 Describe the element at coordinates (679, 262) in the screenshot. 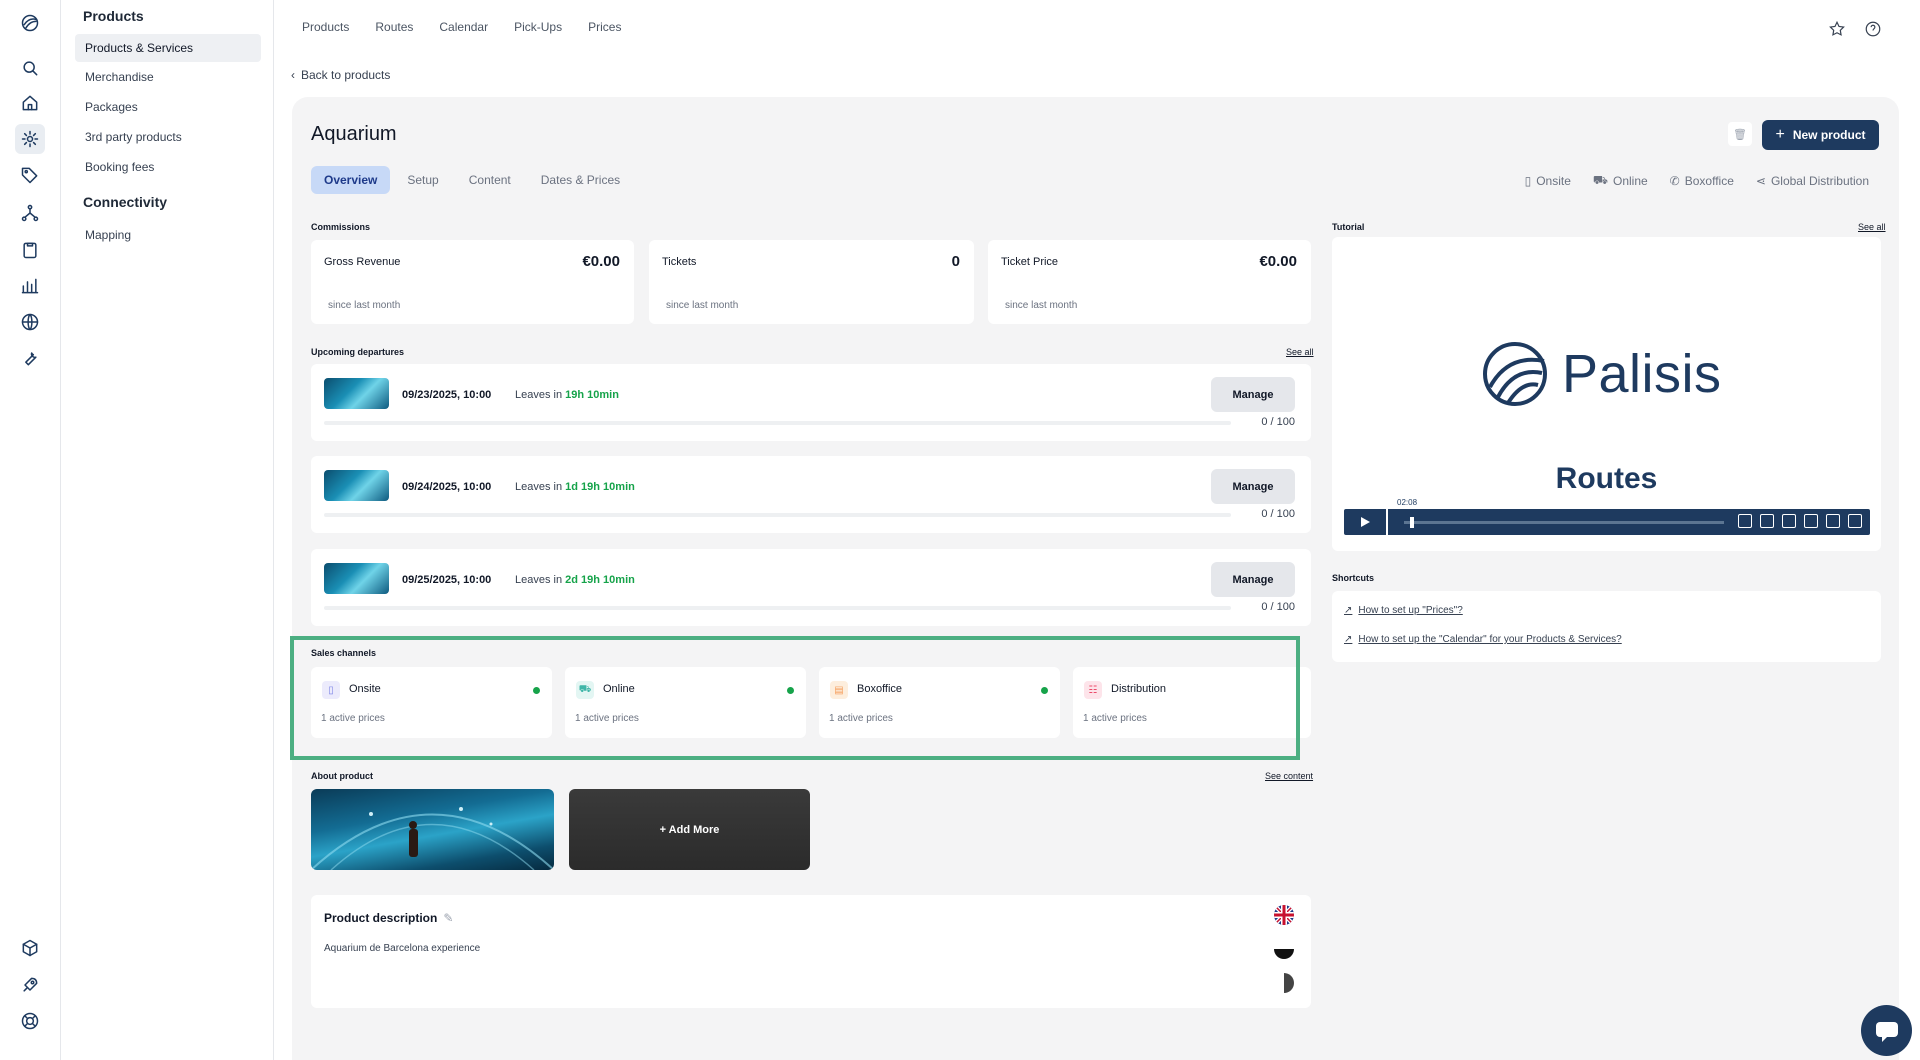

I see `stat-name: Tickets` at that location.